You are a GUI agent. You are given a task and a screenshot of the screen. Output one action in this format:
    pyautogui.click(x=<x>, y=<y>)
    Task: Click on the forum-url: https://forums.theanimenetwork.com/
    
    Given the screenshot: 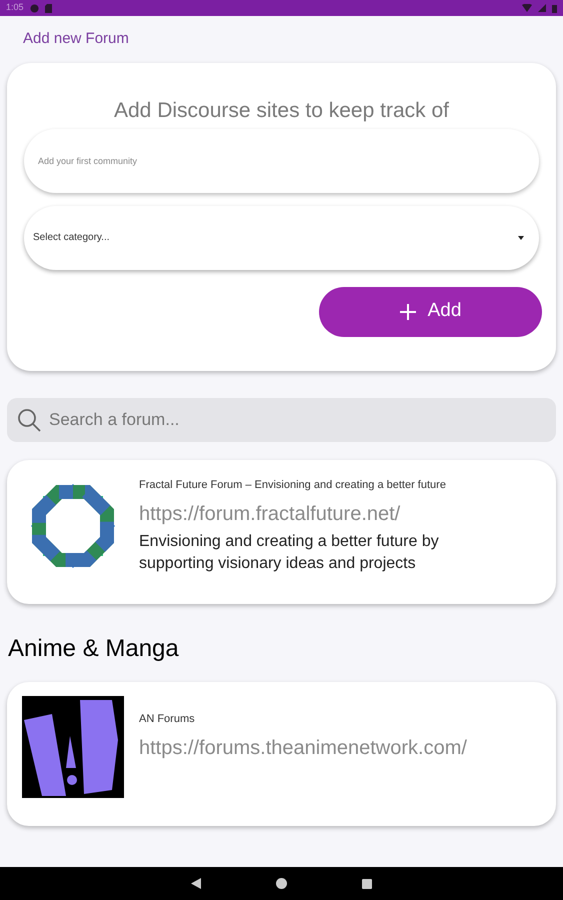 What is the action you would take?
    pyautogui.click(x=303, y=748)
    